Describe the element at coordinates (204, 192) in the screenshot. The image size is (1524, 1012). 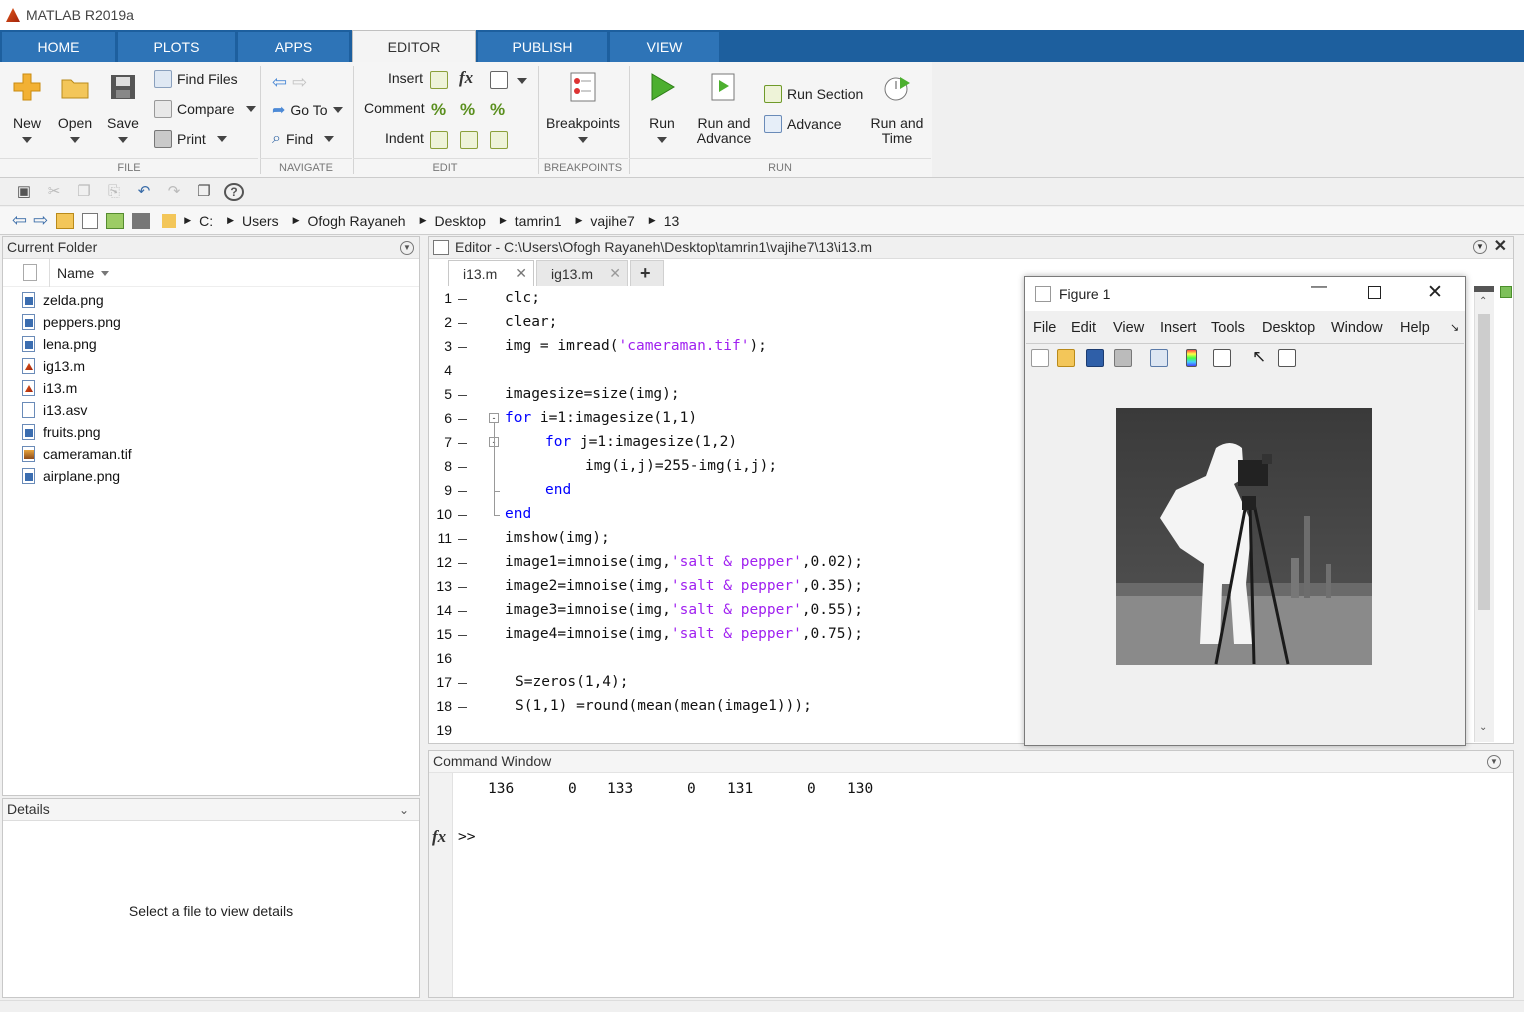
I see `switch-windows-icon: ❐` at that location.